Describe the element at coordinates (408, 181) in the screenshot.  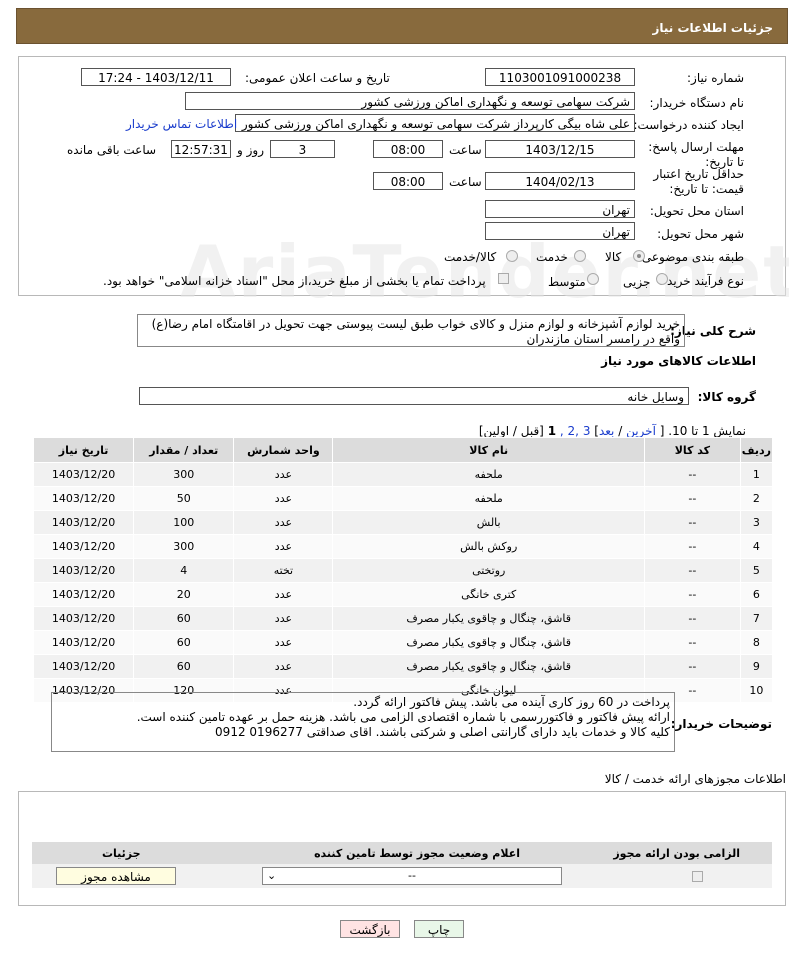
I see `validity-time-field: 08:00` at that location.